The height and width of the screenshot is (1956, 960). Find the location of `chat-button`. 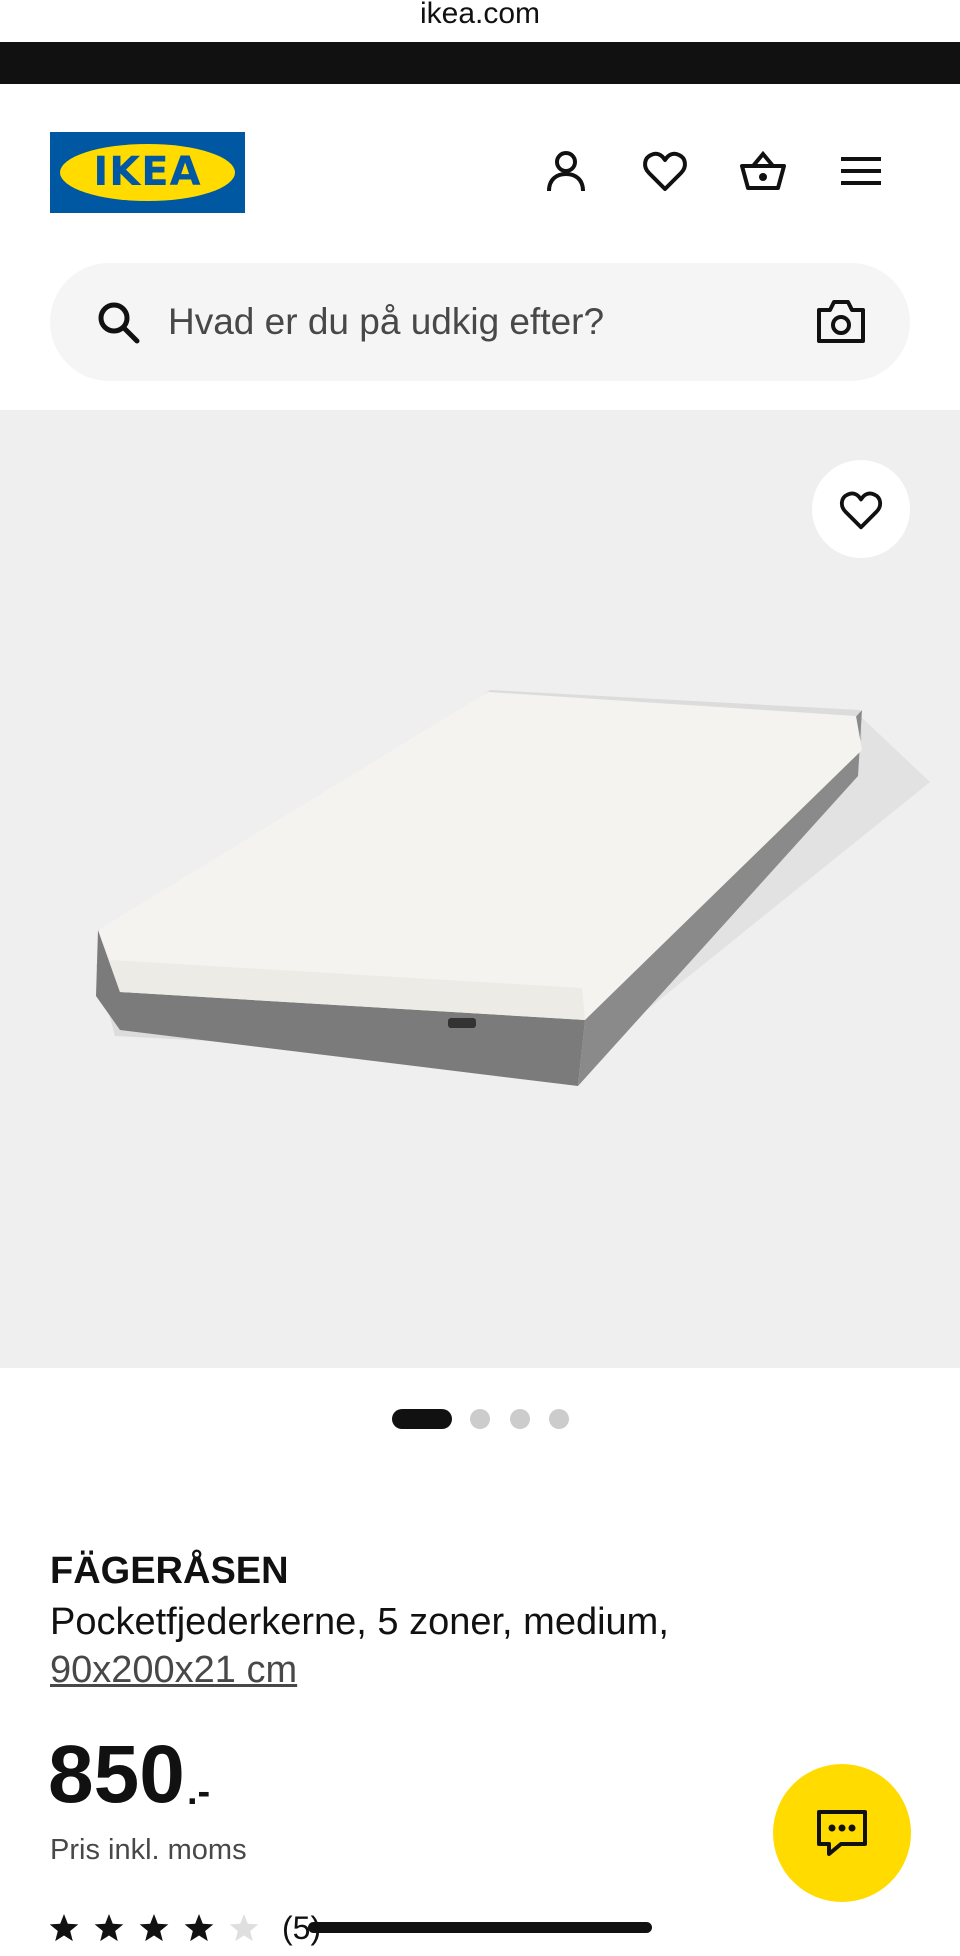

chat-button is located at coordinates (842, 1833).